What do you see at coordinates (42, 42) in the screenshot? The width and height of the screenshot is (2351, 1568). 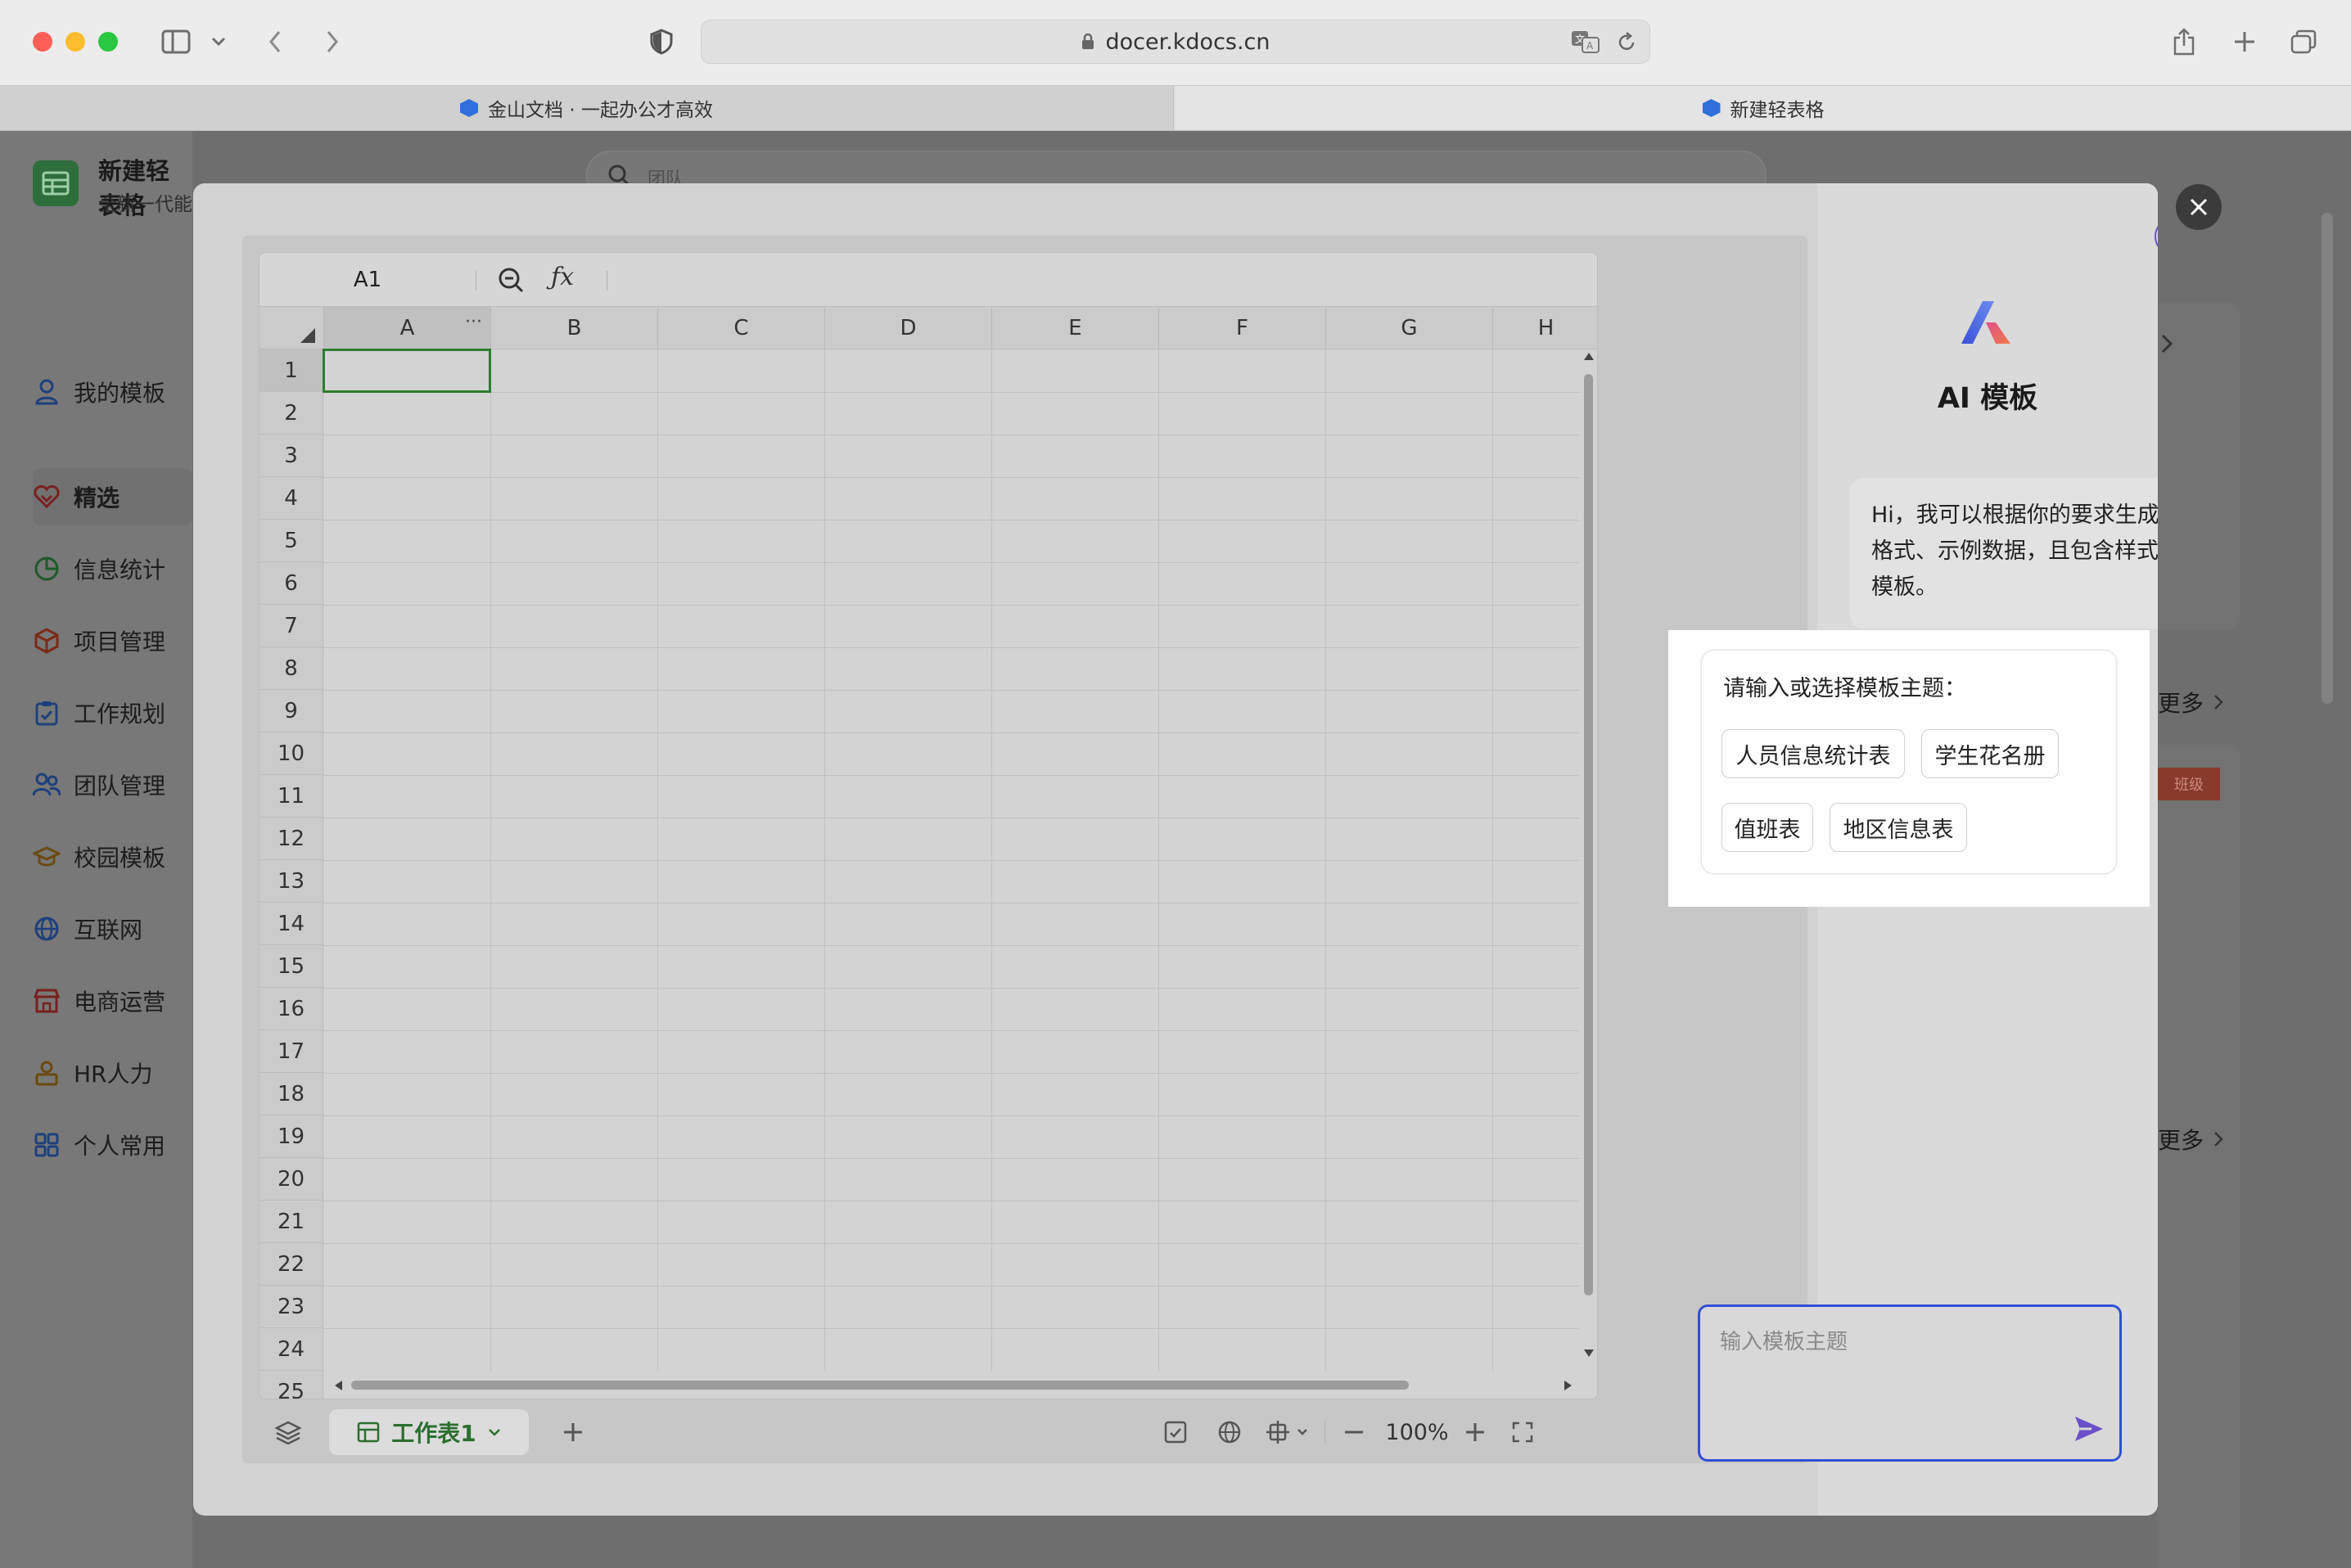 I see `close-window-button` at bounding box center [42, 42].